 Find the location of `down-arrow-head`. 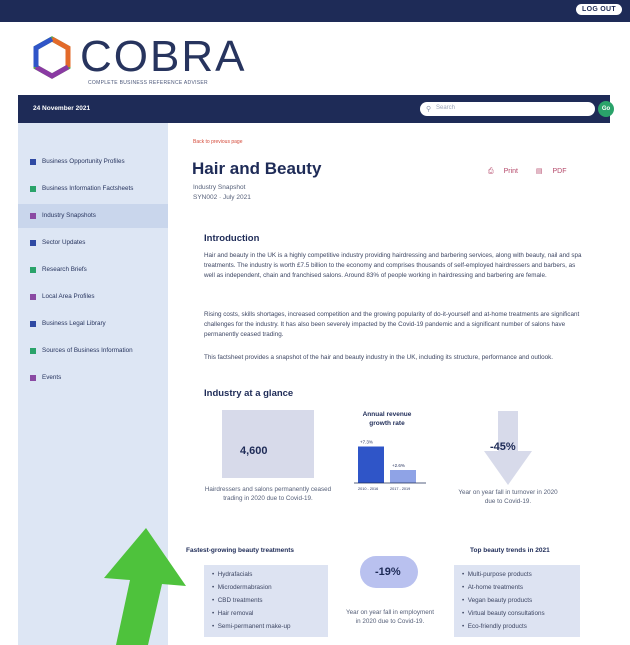

down-arrow-head is located at coordinates (508, 468).